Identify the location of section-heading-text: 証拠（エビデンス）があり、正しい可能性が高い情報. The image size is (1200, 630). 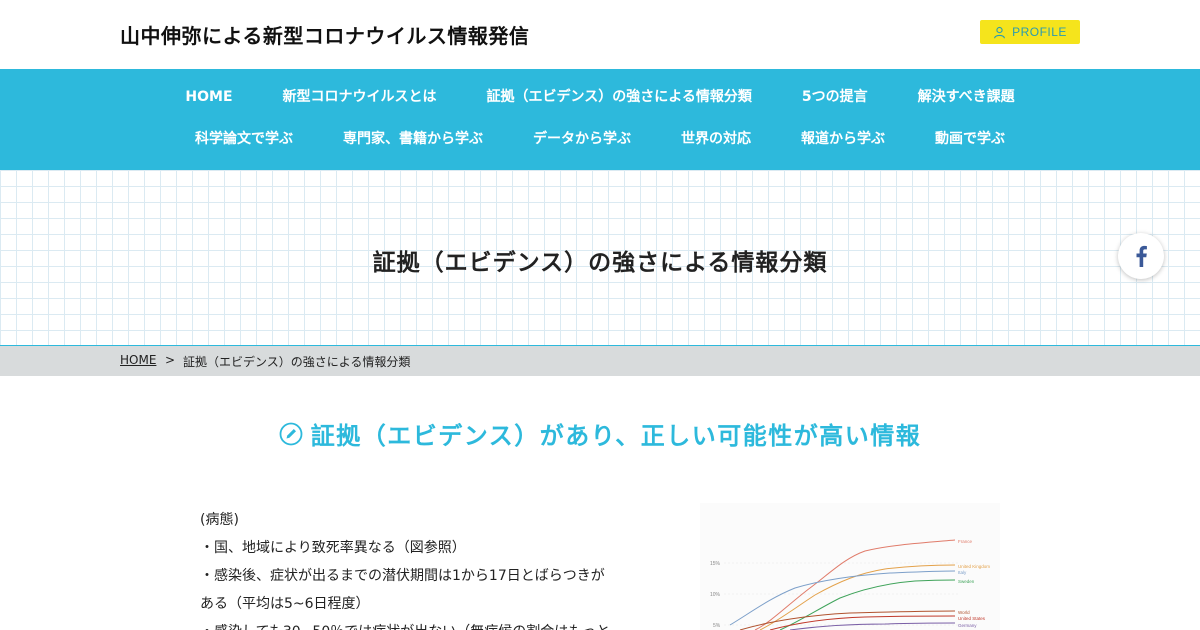
(616, 436).